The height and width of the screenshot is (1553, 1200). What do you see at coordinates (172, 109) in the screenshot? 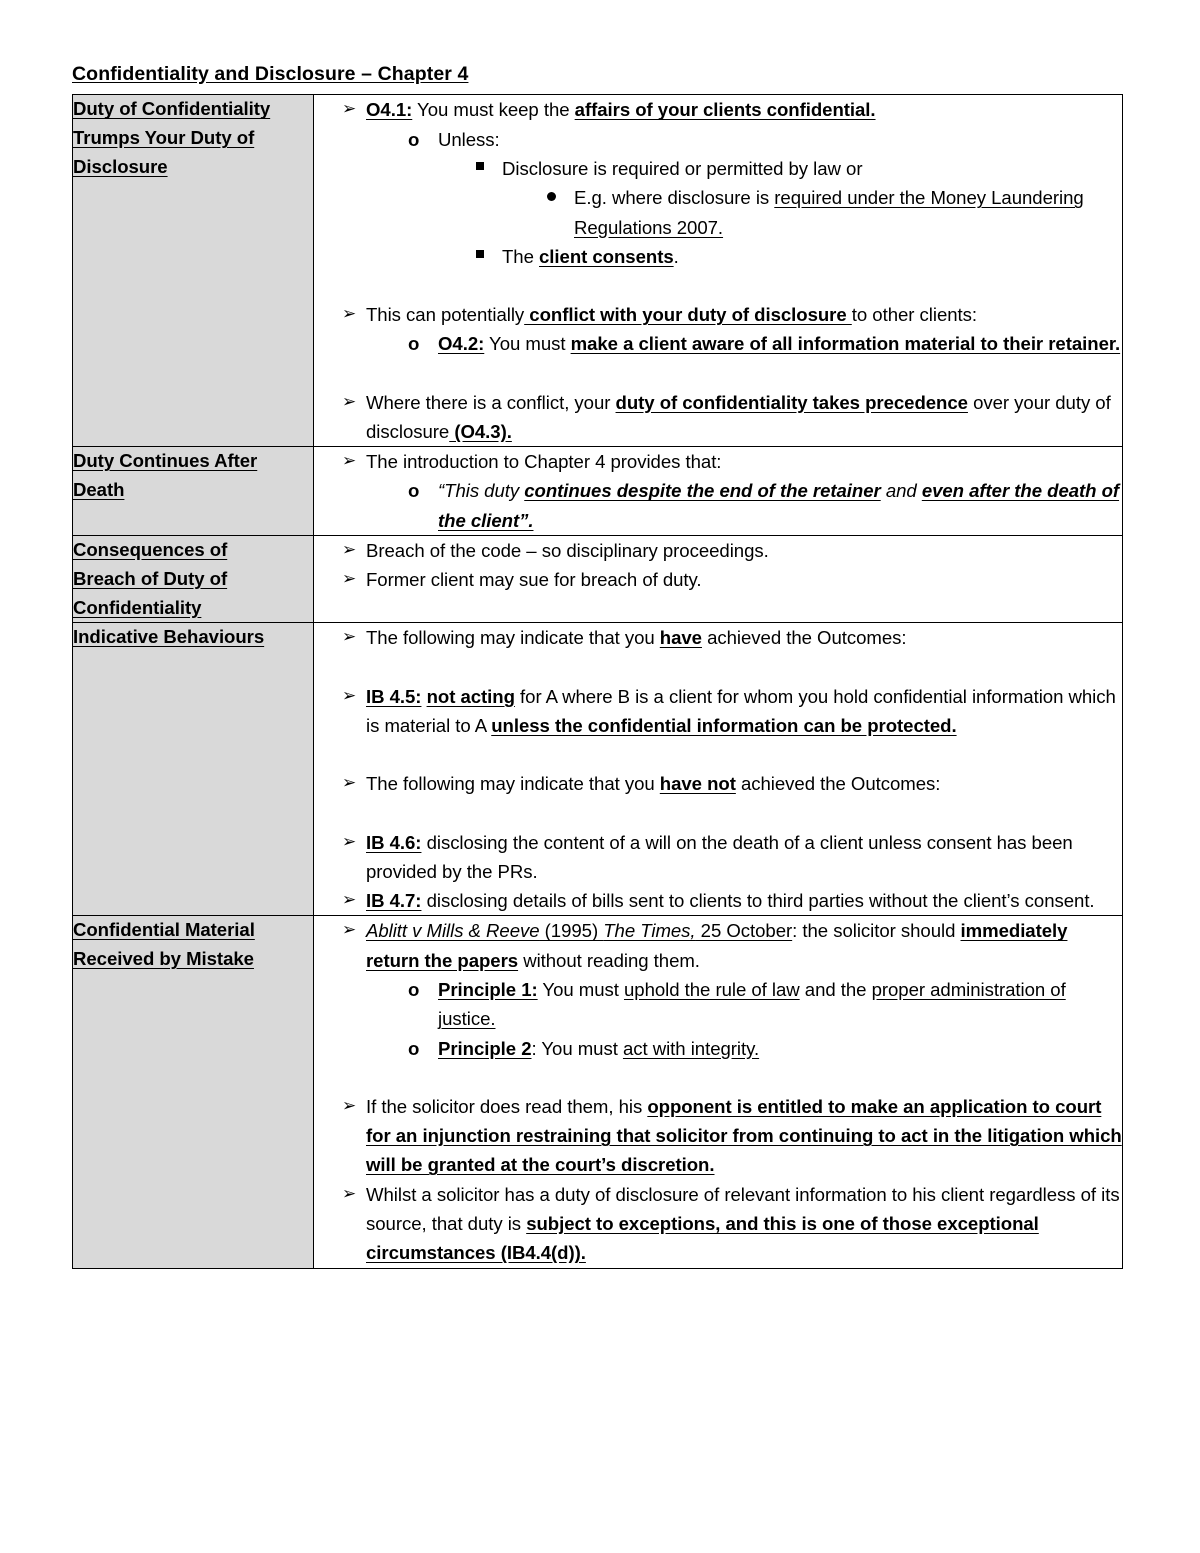
I see `category-title-line: Duty of Confidentiality` at bounding box center [172, 109].